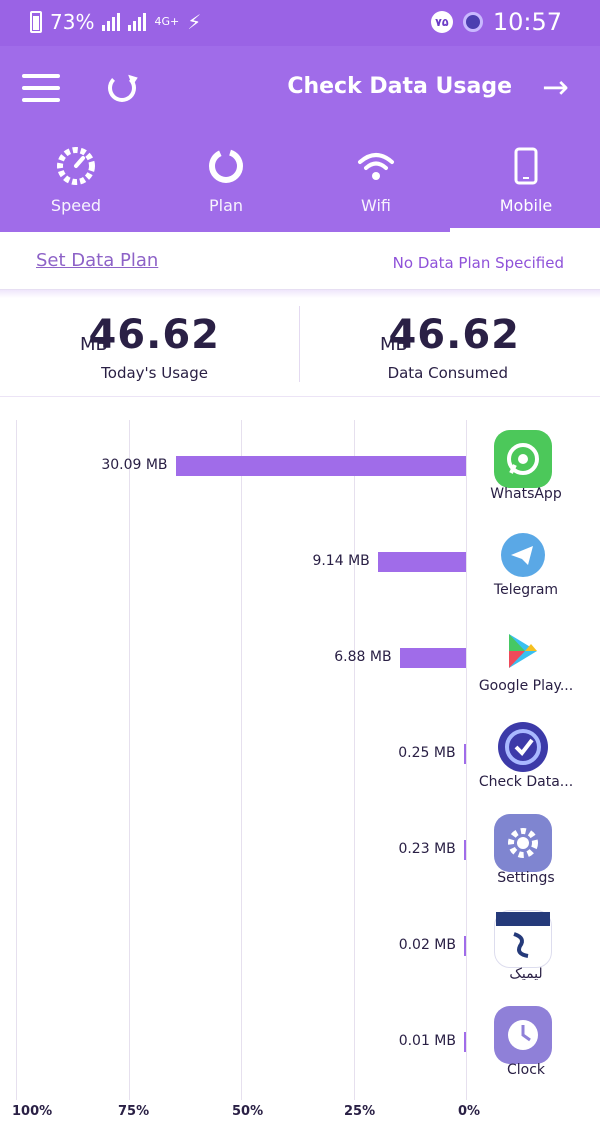 The width and height of the screenshot is (600, 1140). Describe the element at coordinates (454, 335) in the screenshot. I see `data-consumed-value: 46.62` at that location.